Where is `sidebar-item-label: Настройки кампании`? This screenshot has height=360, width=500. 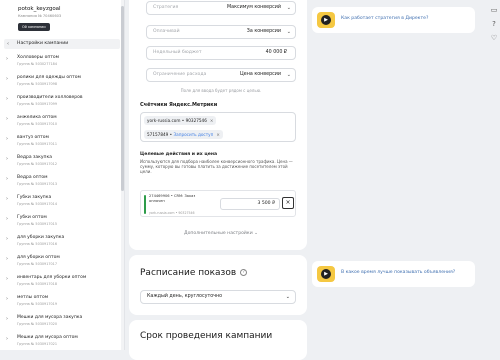
sidebar-item-label: Настройки кампании is located at coordinates (43, 43).